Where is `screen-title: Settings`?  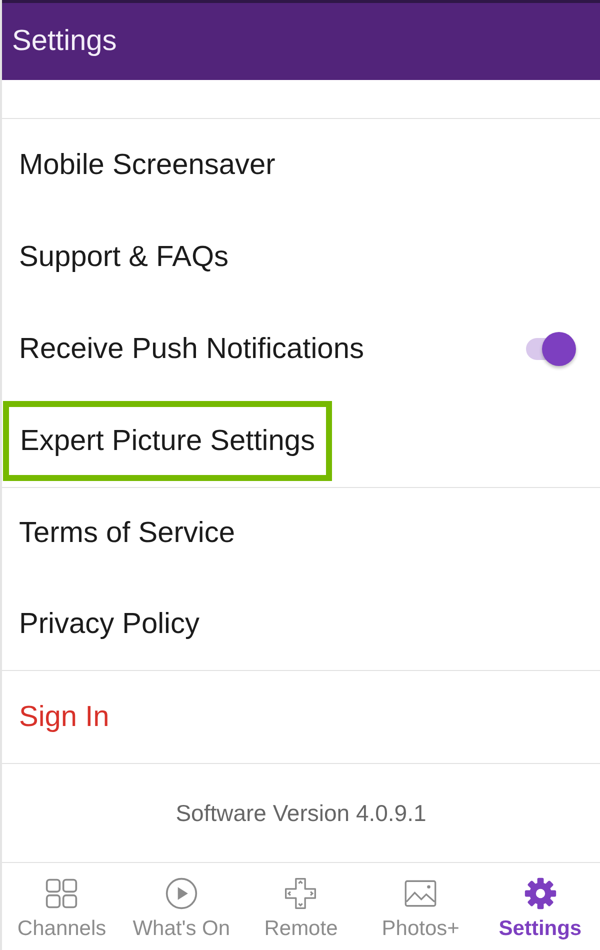
screen-title: Settings is located at coordinates (64, 41).